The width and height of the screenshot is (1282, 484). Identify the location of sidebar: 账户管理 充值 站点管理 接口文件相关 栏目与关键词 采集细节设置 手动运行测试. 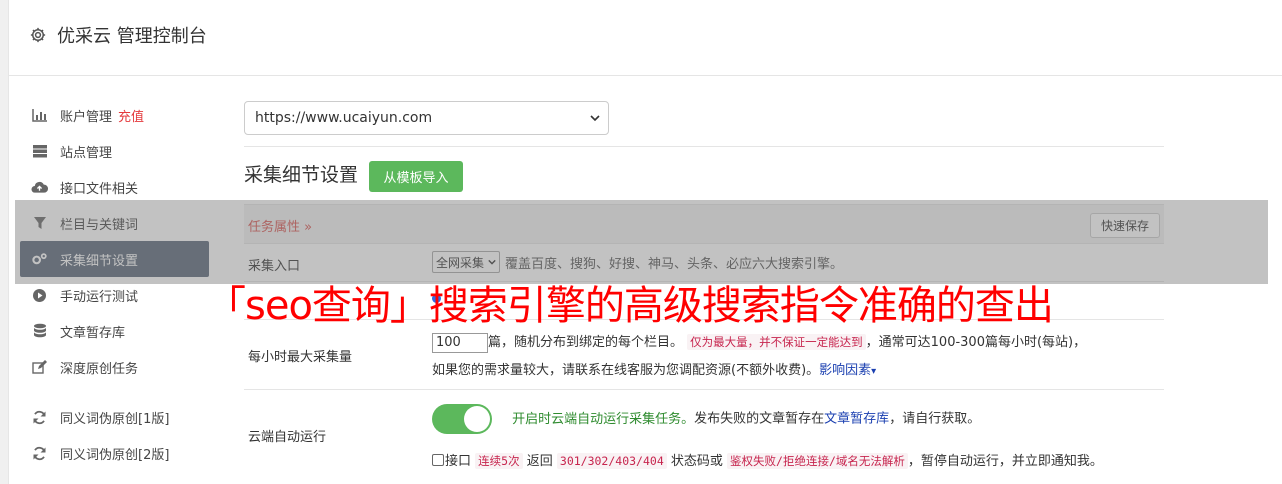
(115, 284).